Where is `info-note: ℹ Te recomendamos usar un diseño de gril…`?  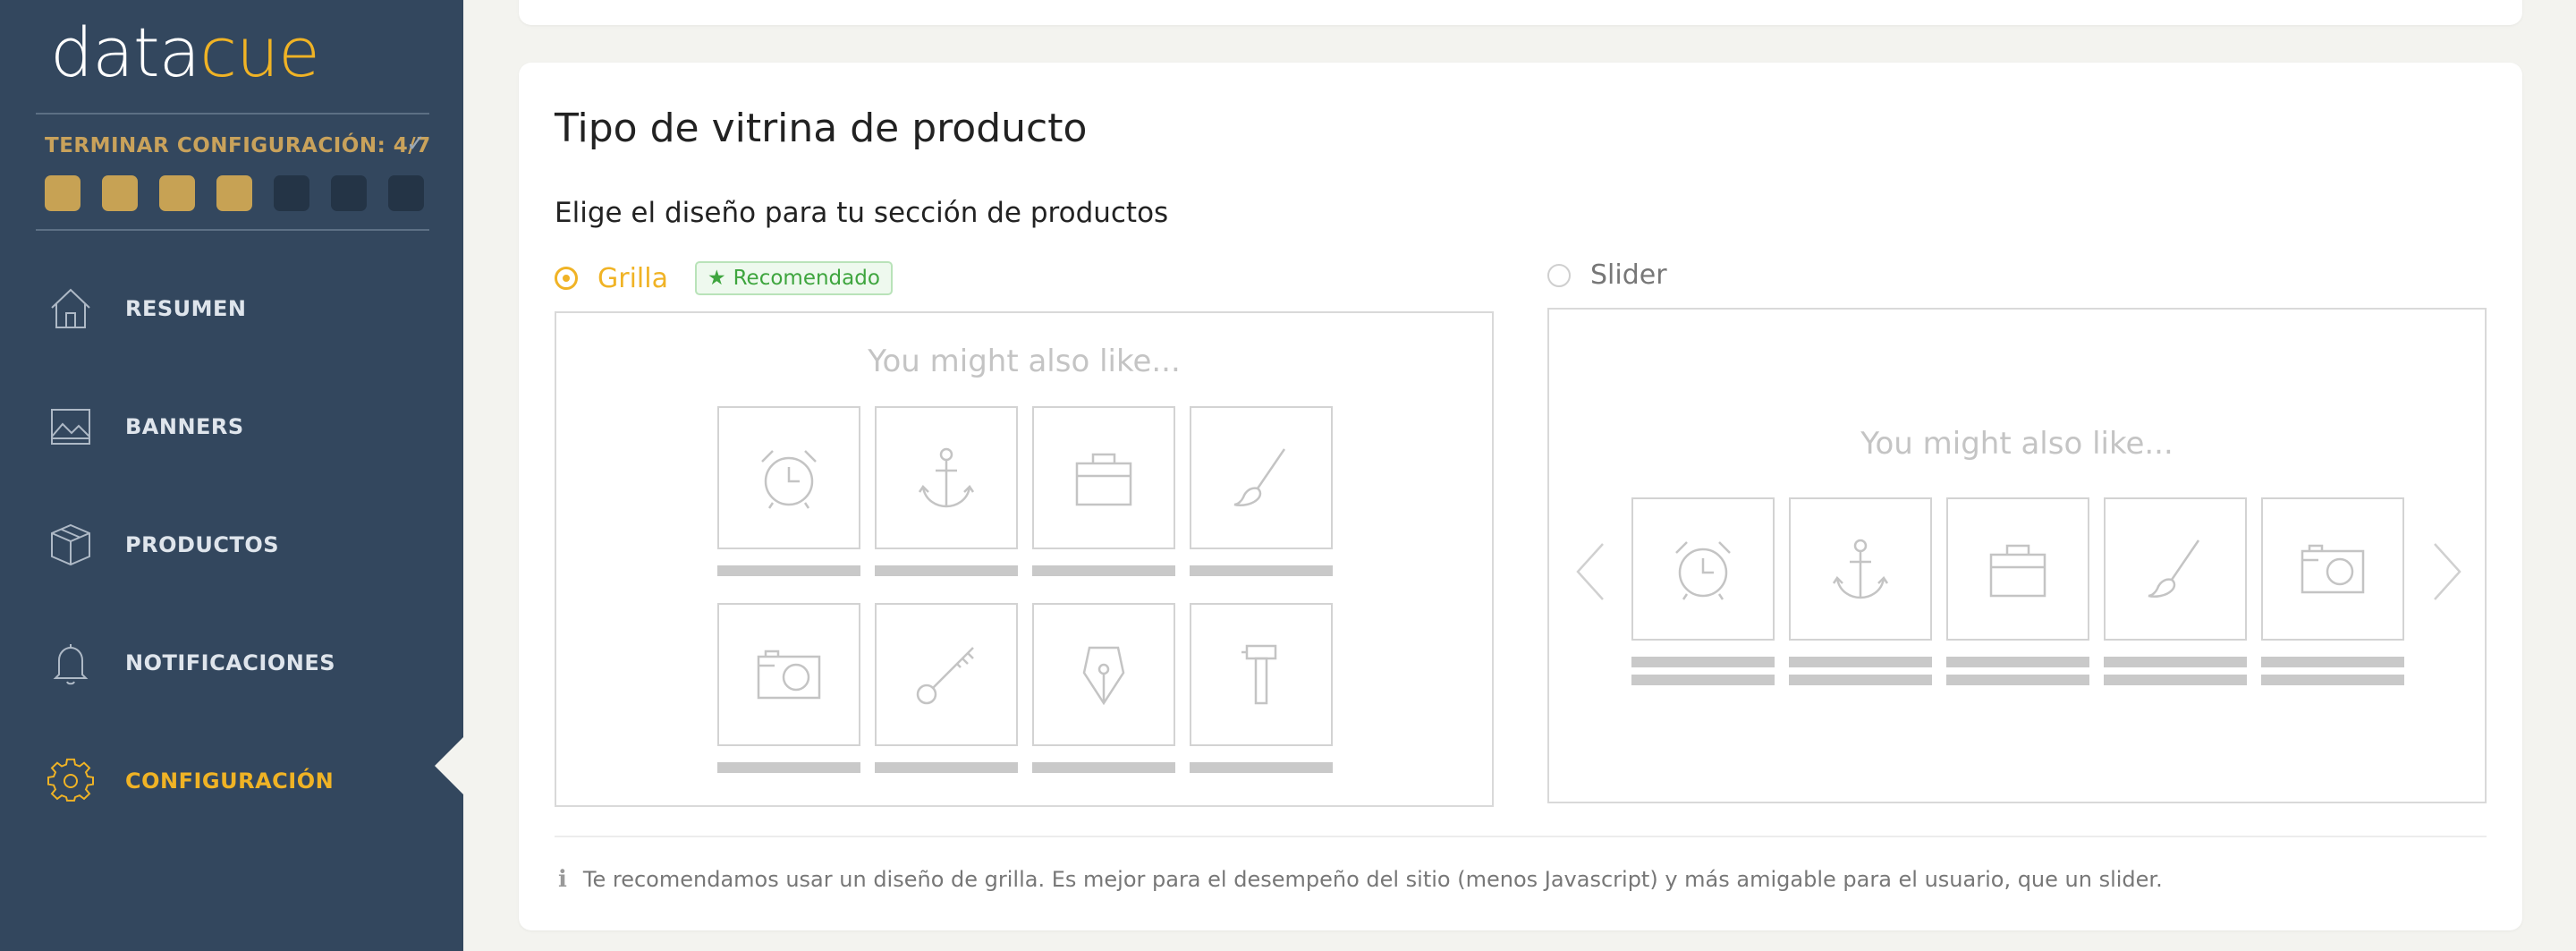 info-note: ℹ Te recomendamos usar un diseño de gril… is located at coordinates (1360, 879).